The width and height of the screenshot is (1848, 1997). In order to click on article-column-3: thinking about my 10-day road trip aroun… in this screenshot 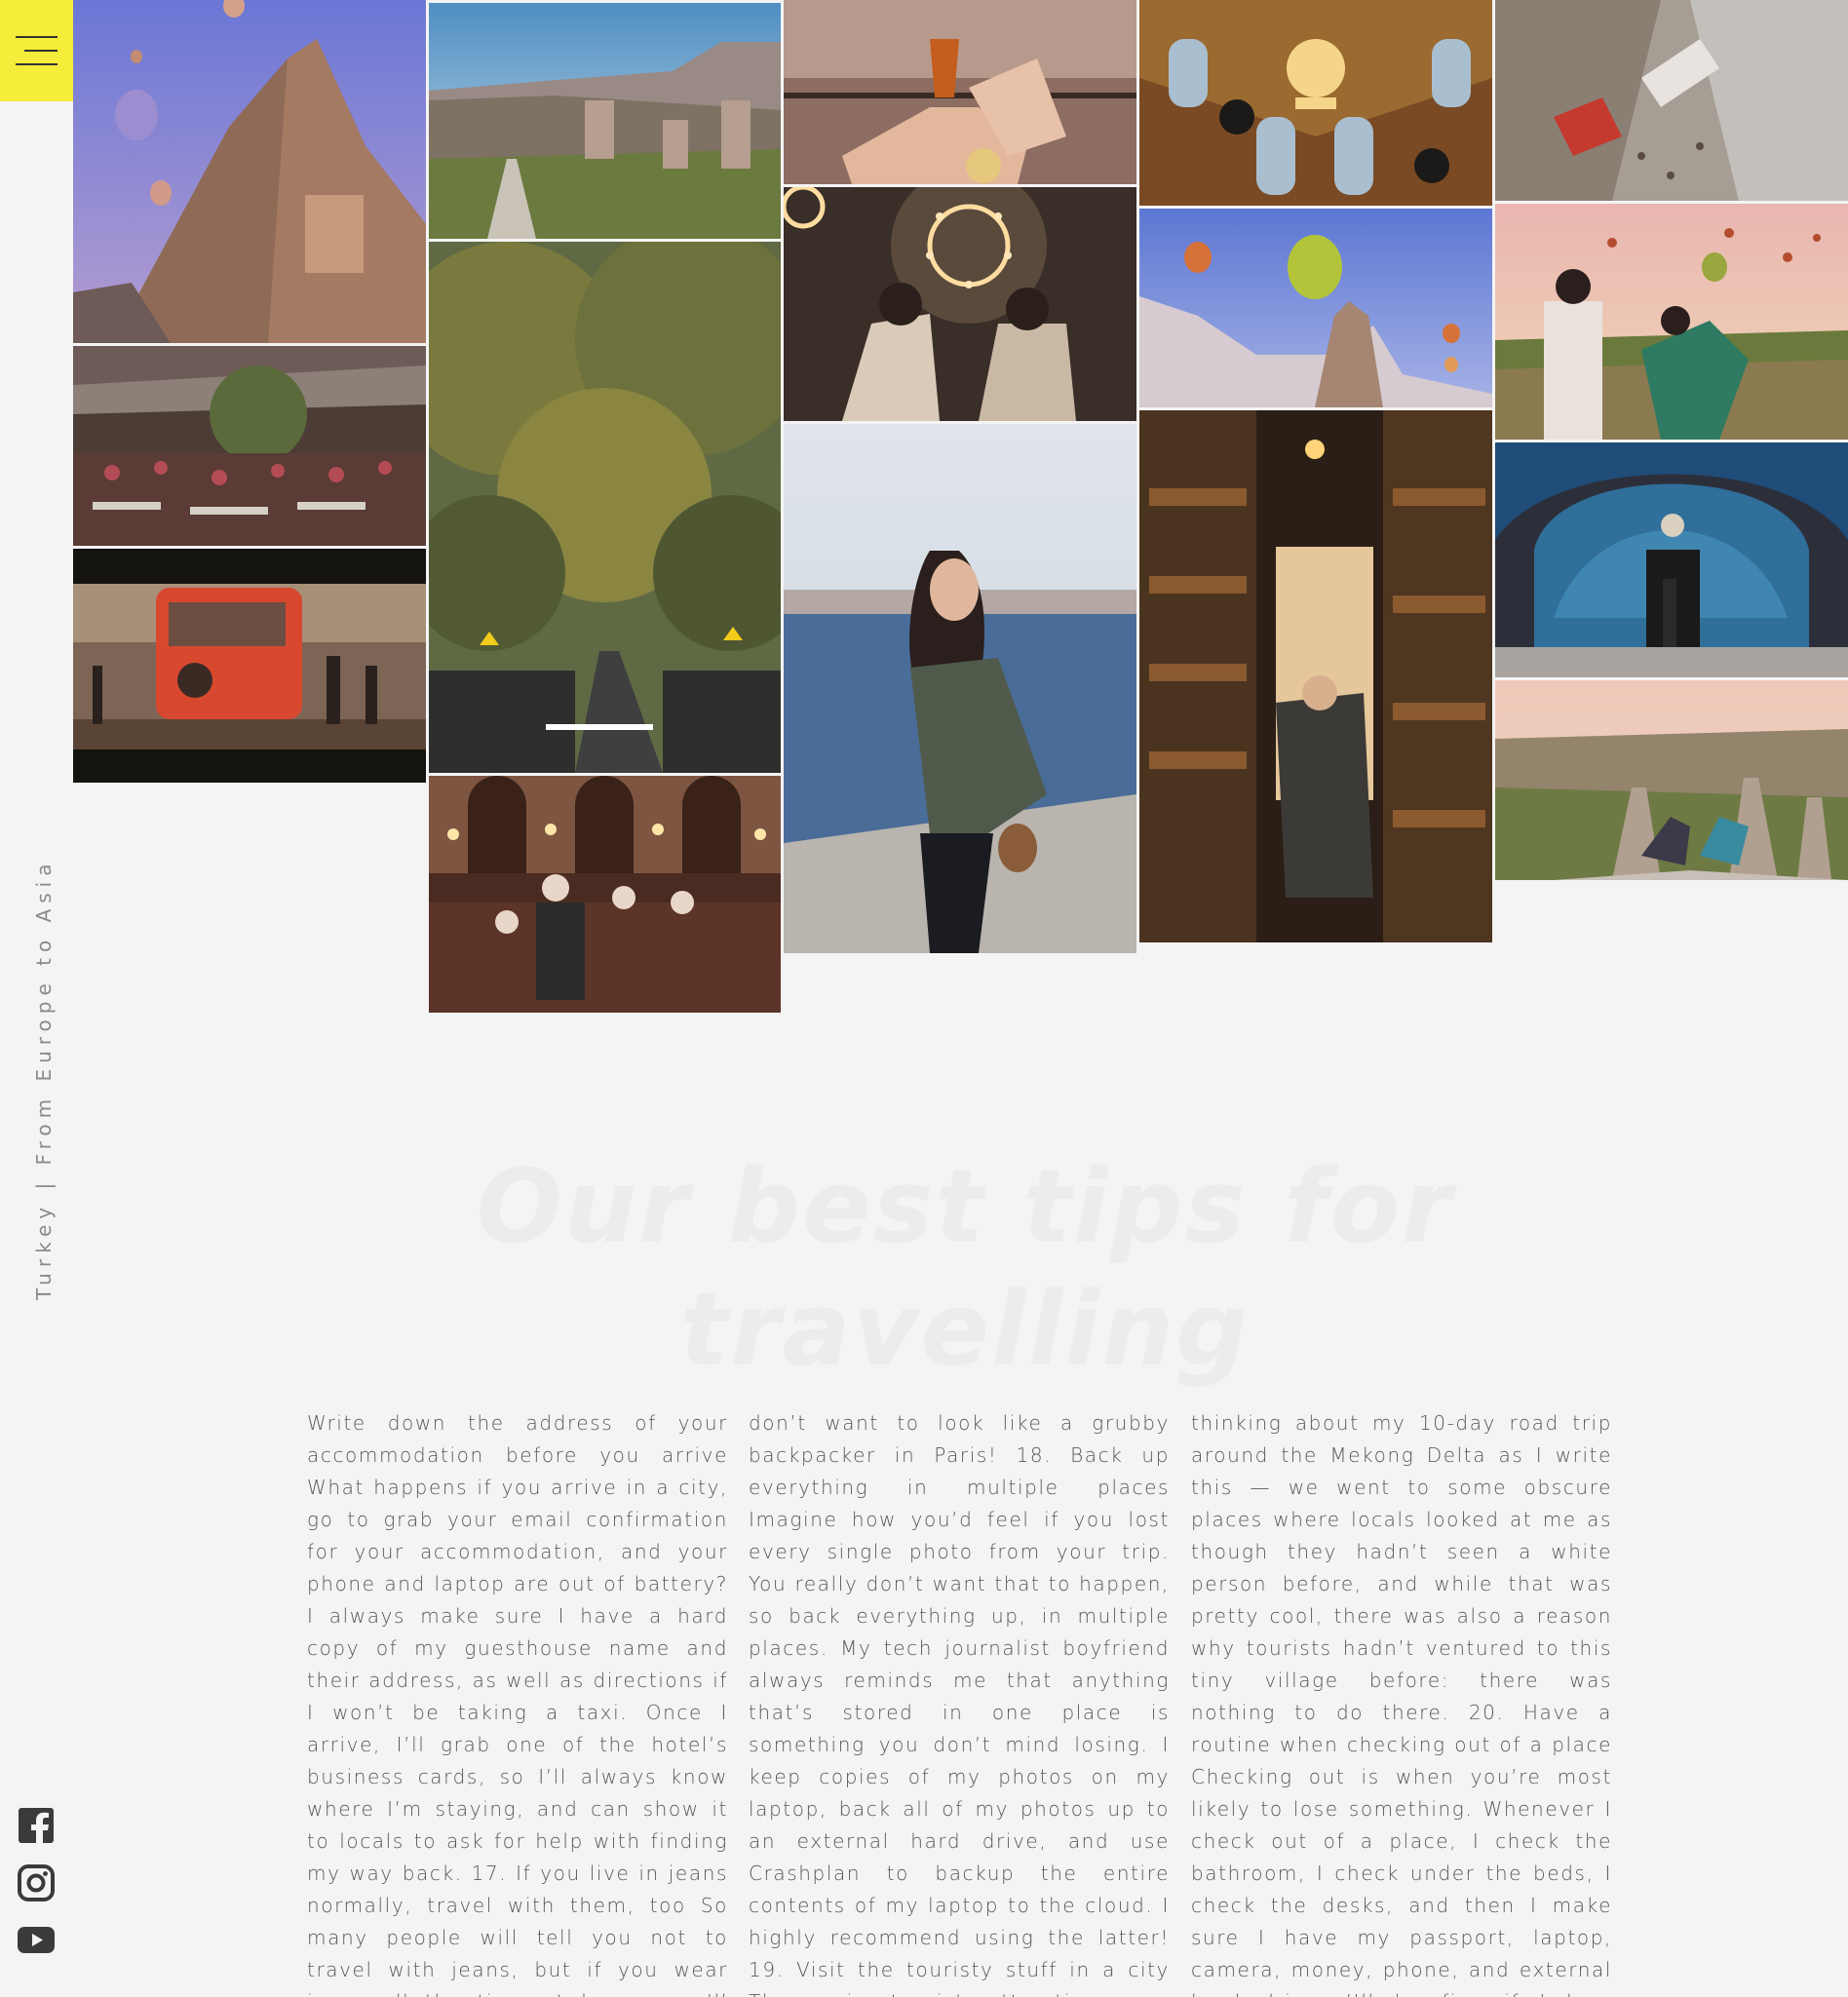, I will do `click(1401, 1704)`.